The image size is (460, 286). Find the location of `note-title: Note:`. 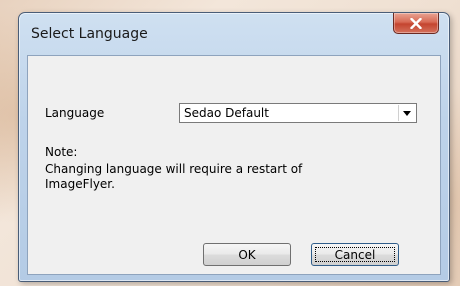

note-title: Note: is located at coordinates (61, 152).